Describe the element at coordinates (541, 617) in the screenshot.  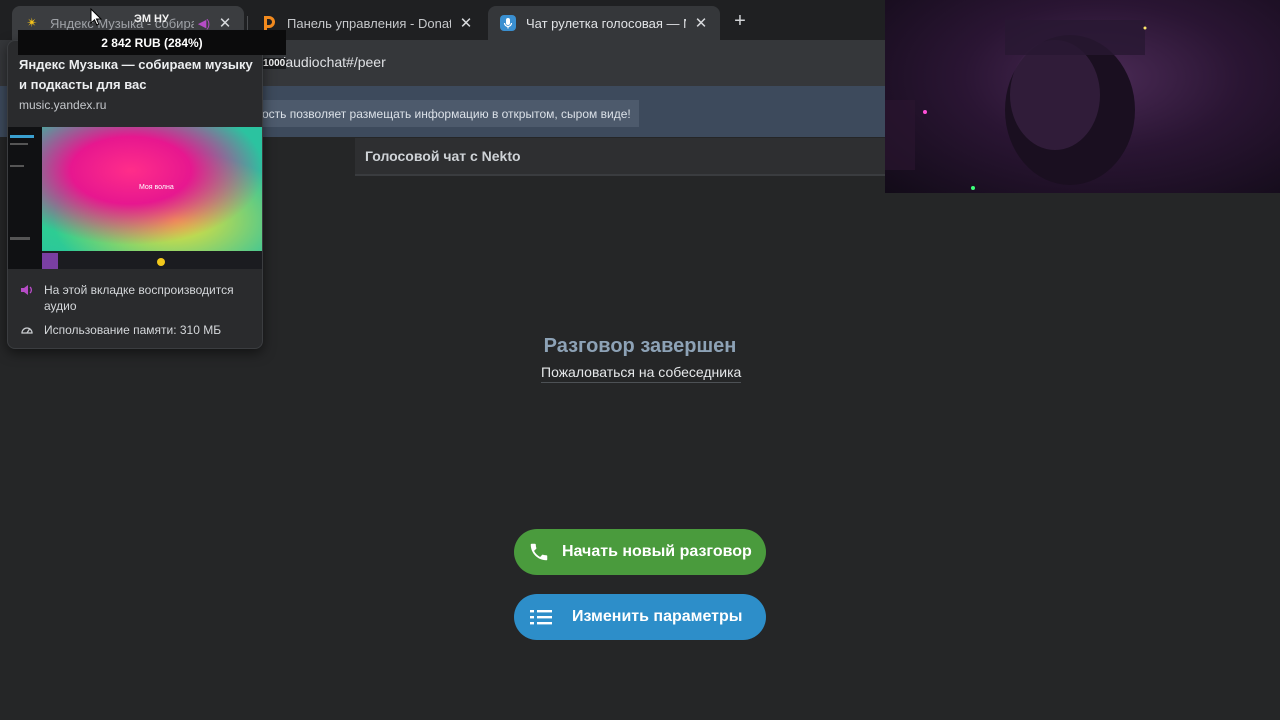
I see `list-icon` at that location.